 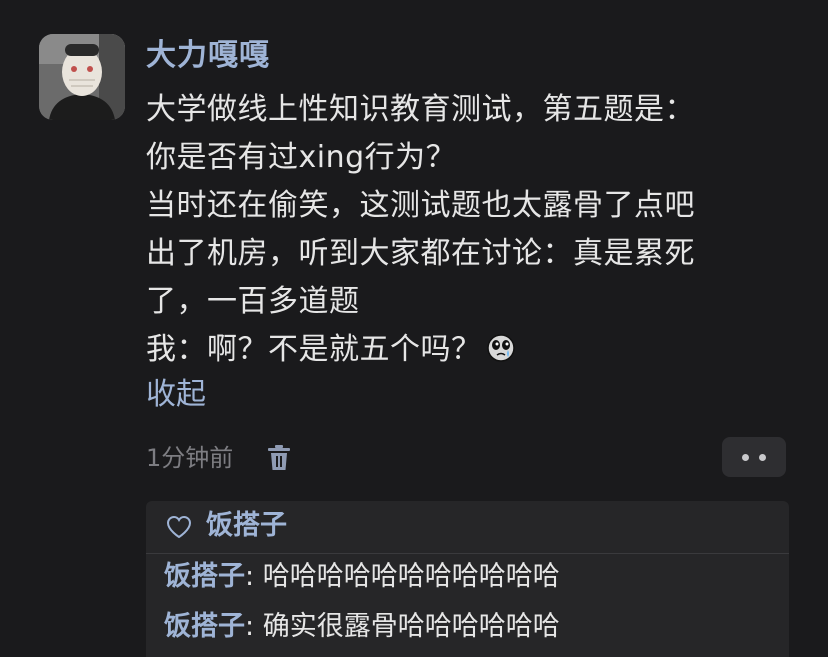 What do you see at coordinates (420, 253) in the screenshot?
I see `post-line: 出了机房，听到大家都在讨论：真是累死` at bounding box center [420, 253].